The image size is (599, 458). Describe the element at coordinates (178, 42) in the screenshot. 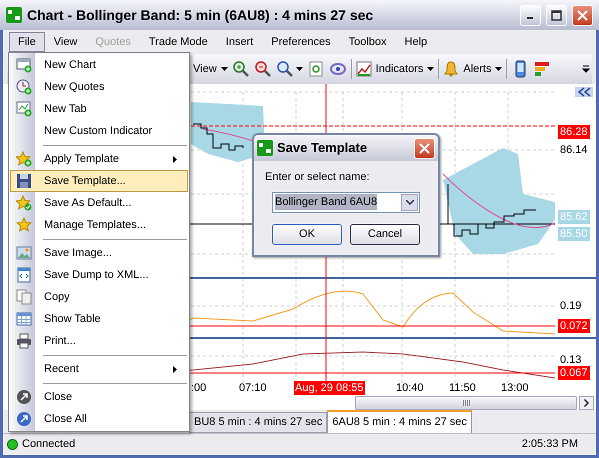

I see `menu-bar-item: Trade Mode` at that location.